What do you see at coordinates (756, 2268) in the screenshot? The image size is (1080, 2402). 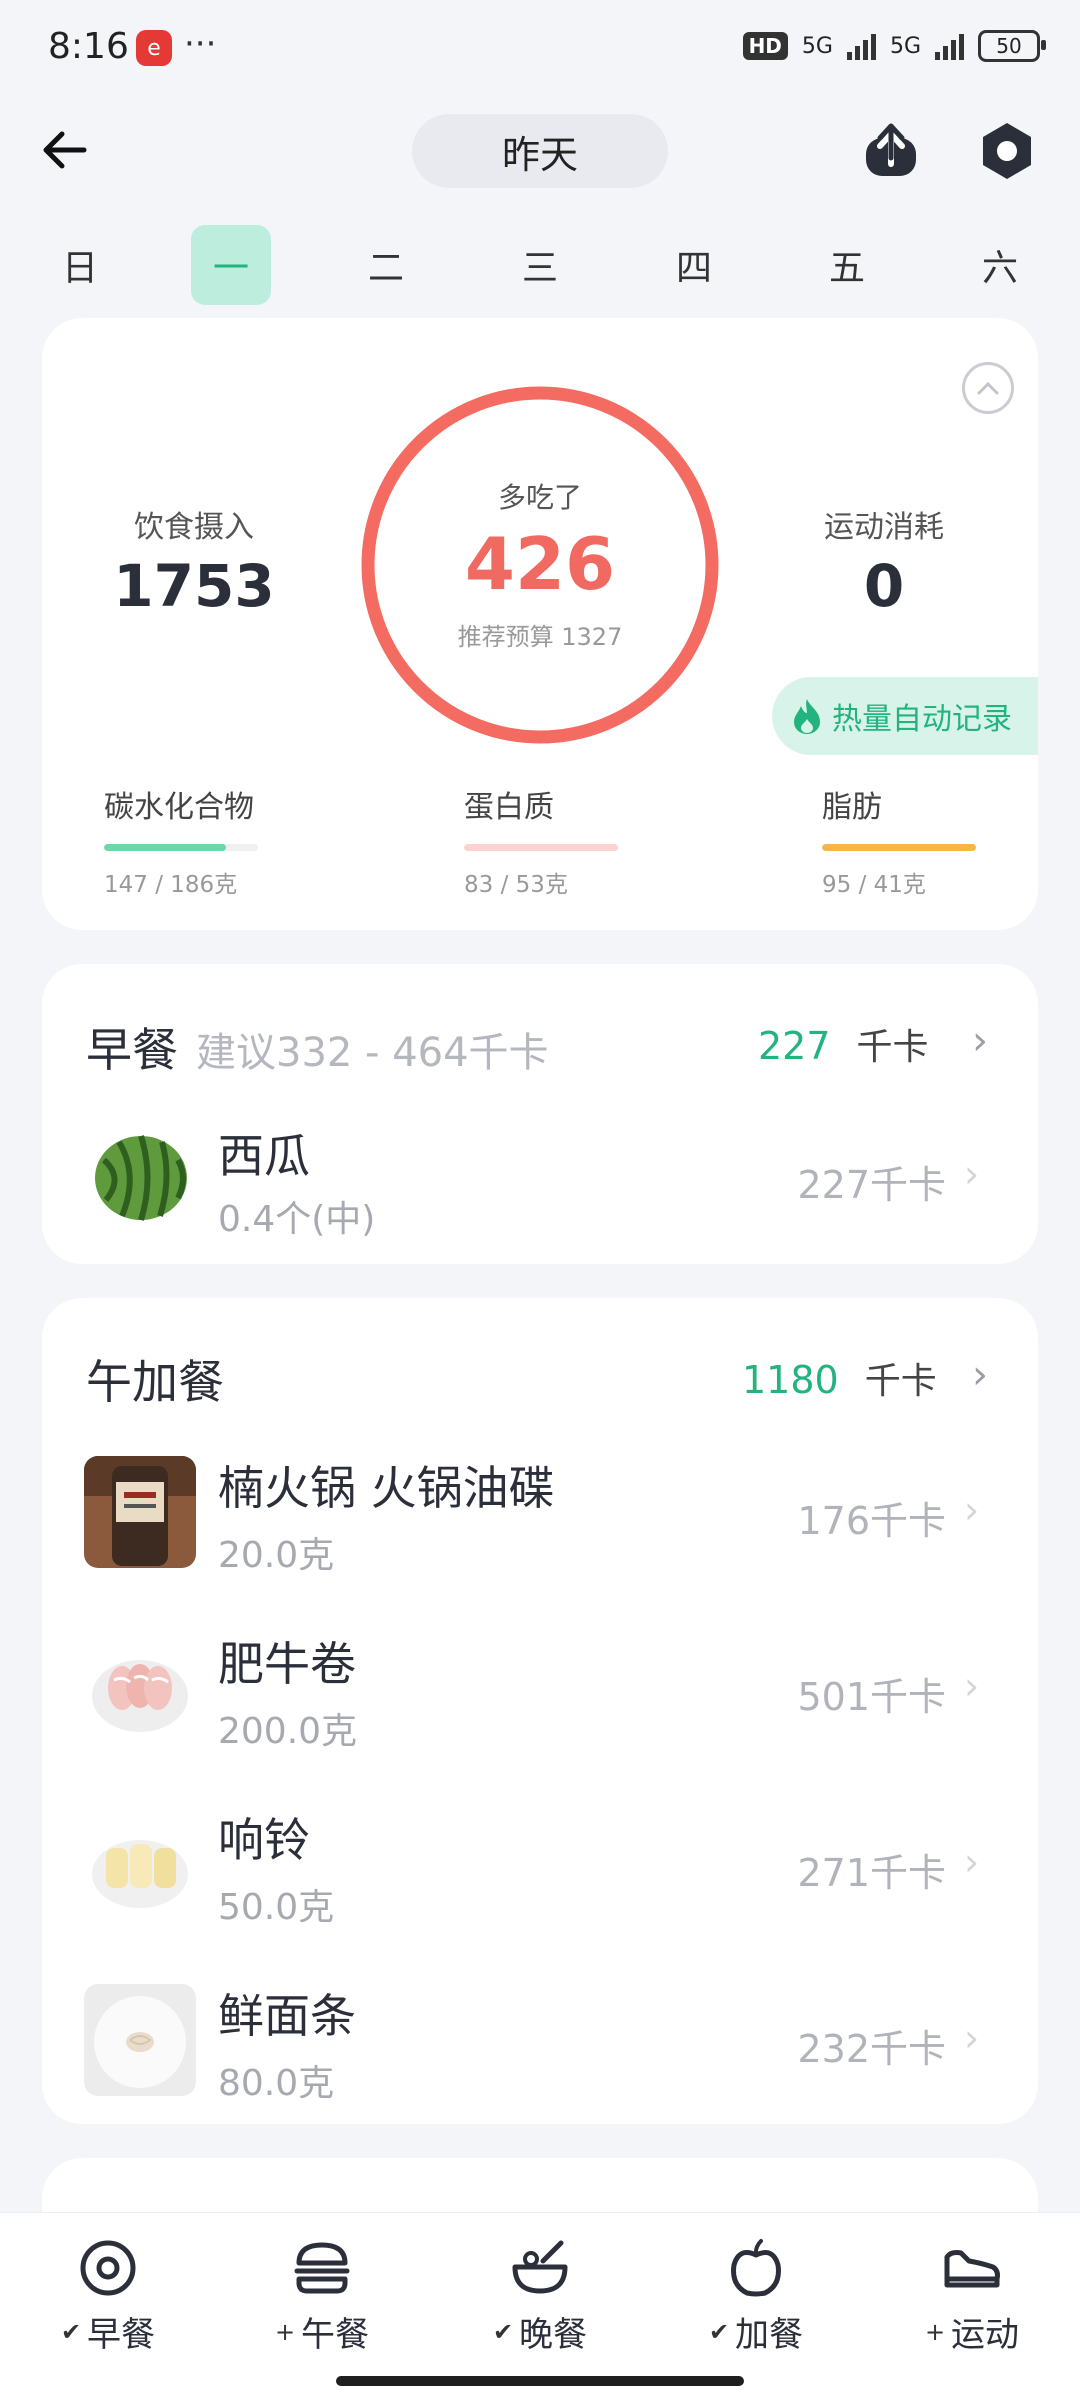 I see `apple-icon` at bounding box center [756, 2268].